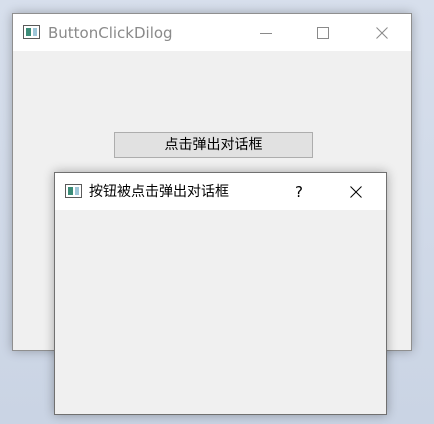  Describe the element at coordinates (31, 32) in the screenshot. I see `app-window-icon` at that location.